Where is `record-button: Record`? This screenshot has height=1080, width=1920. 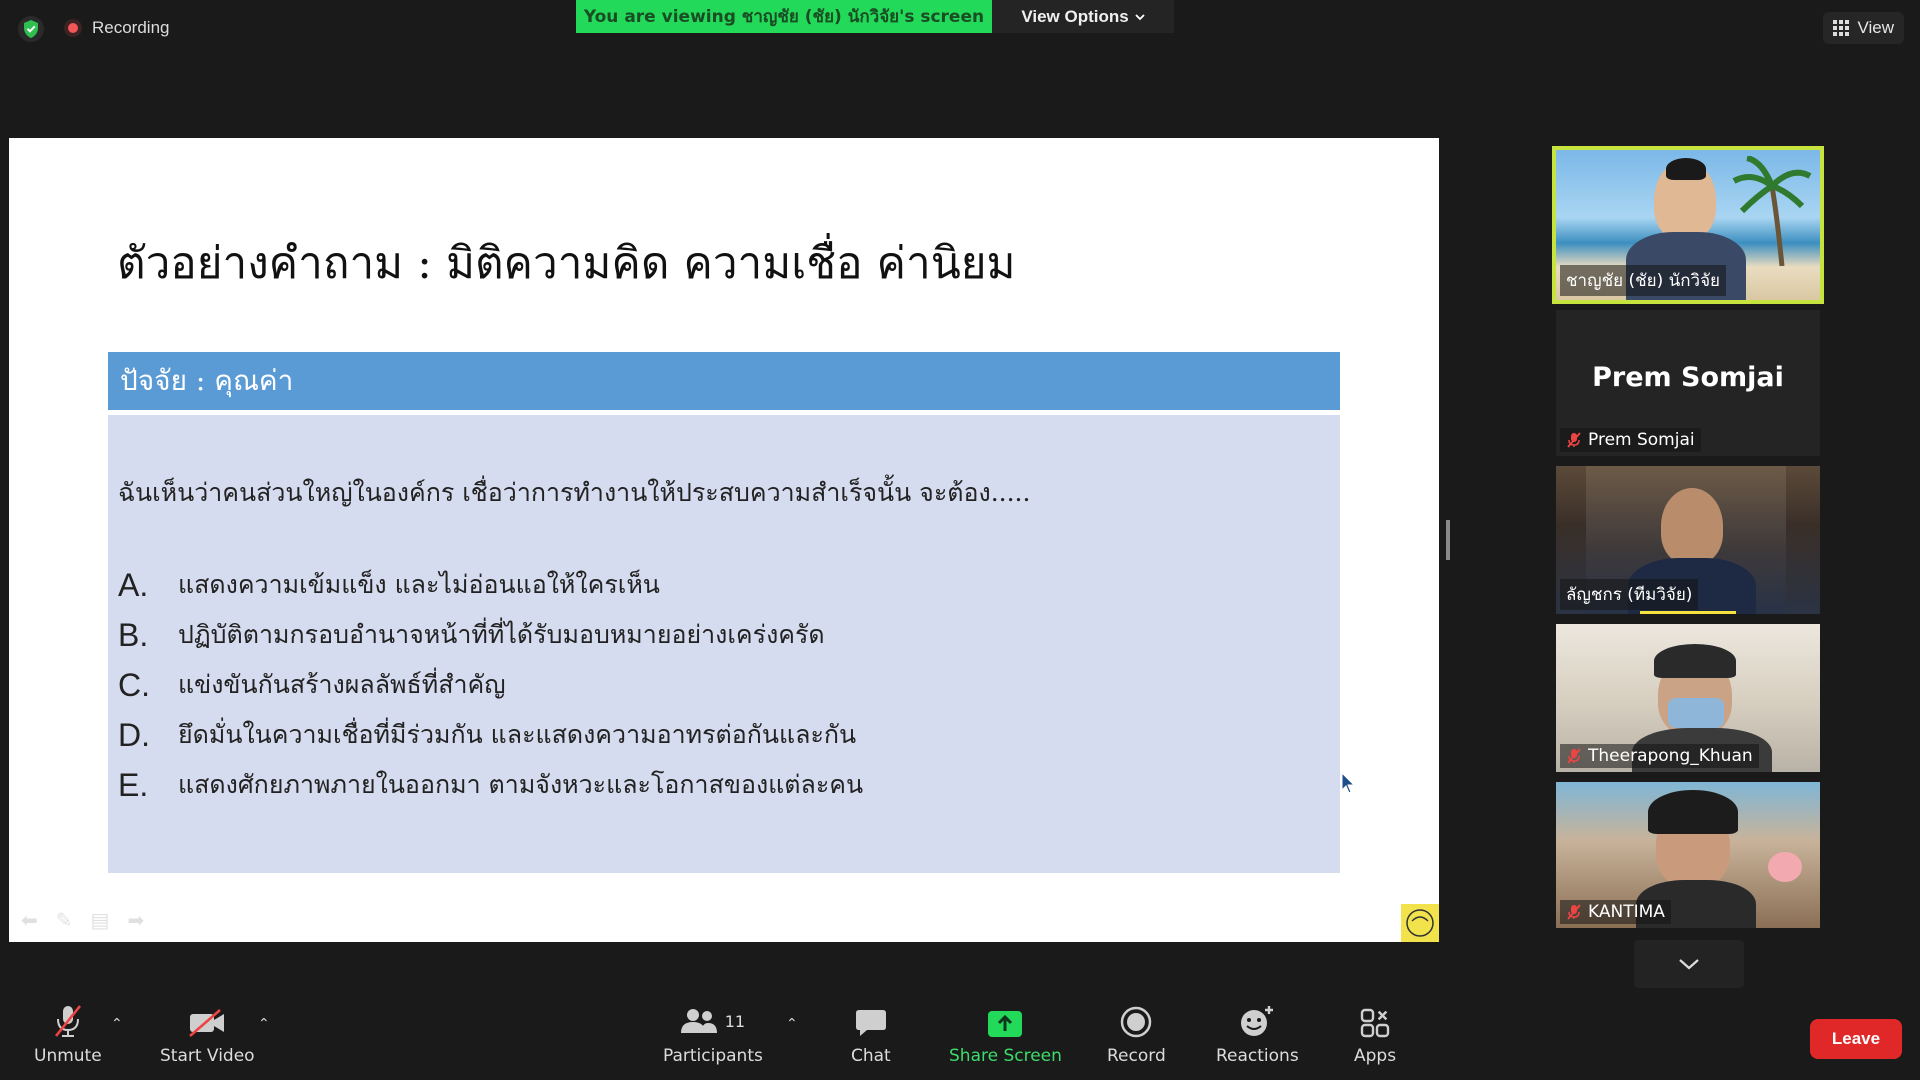 record-button: Record is located at coordinates (1136, 1035).